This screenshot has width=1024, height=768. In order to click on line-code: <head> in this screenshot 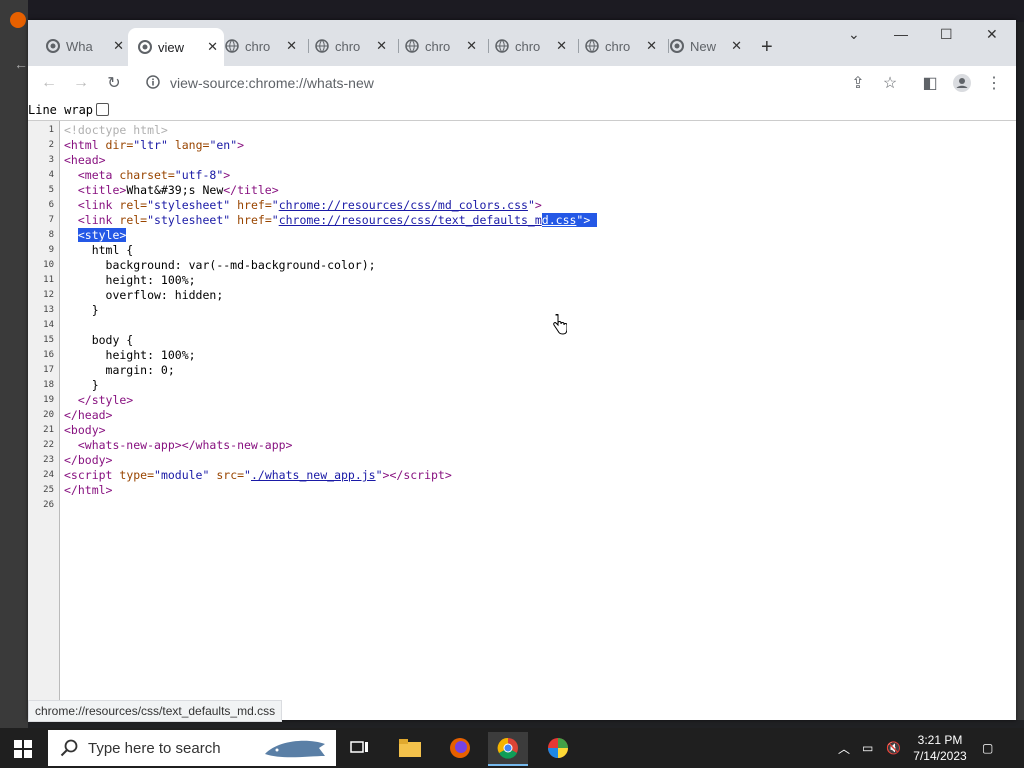, I will do `click(85, 160)`.